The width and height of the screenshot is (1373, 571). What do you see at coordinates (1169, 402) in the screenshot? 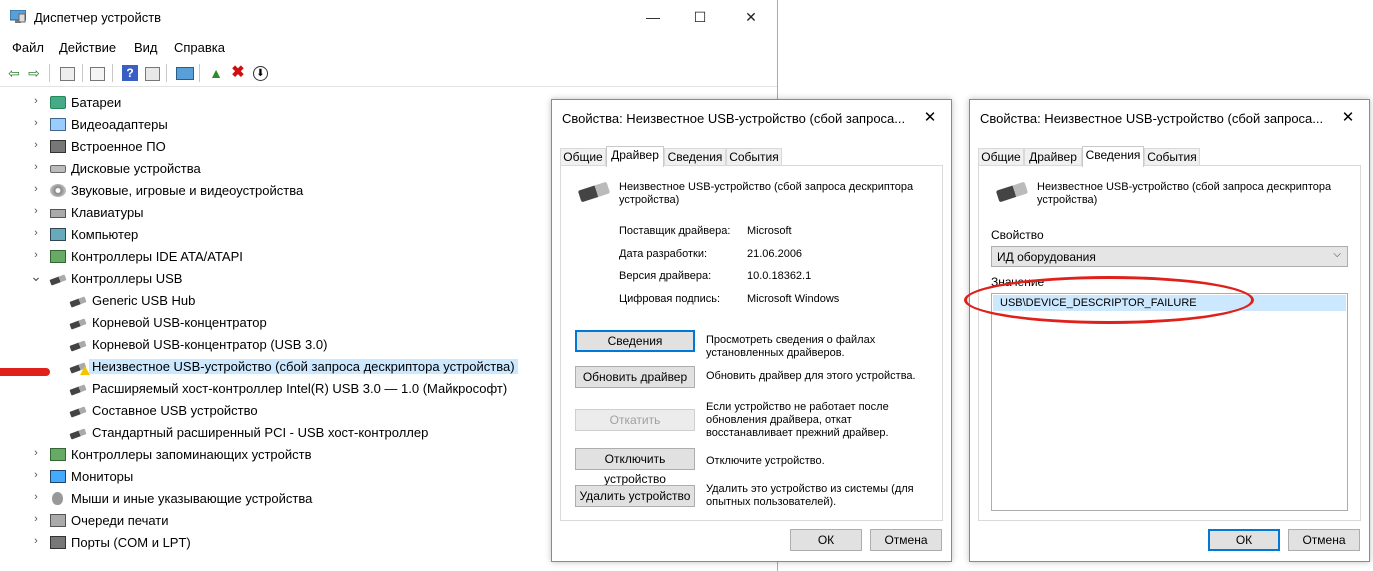
I see `value-list: USB\DEVICE_DESCRIPTOR_FAILURE` at bounding box center [1169, 402].